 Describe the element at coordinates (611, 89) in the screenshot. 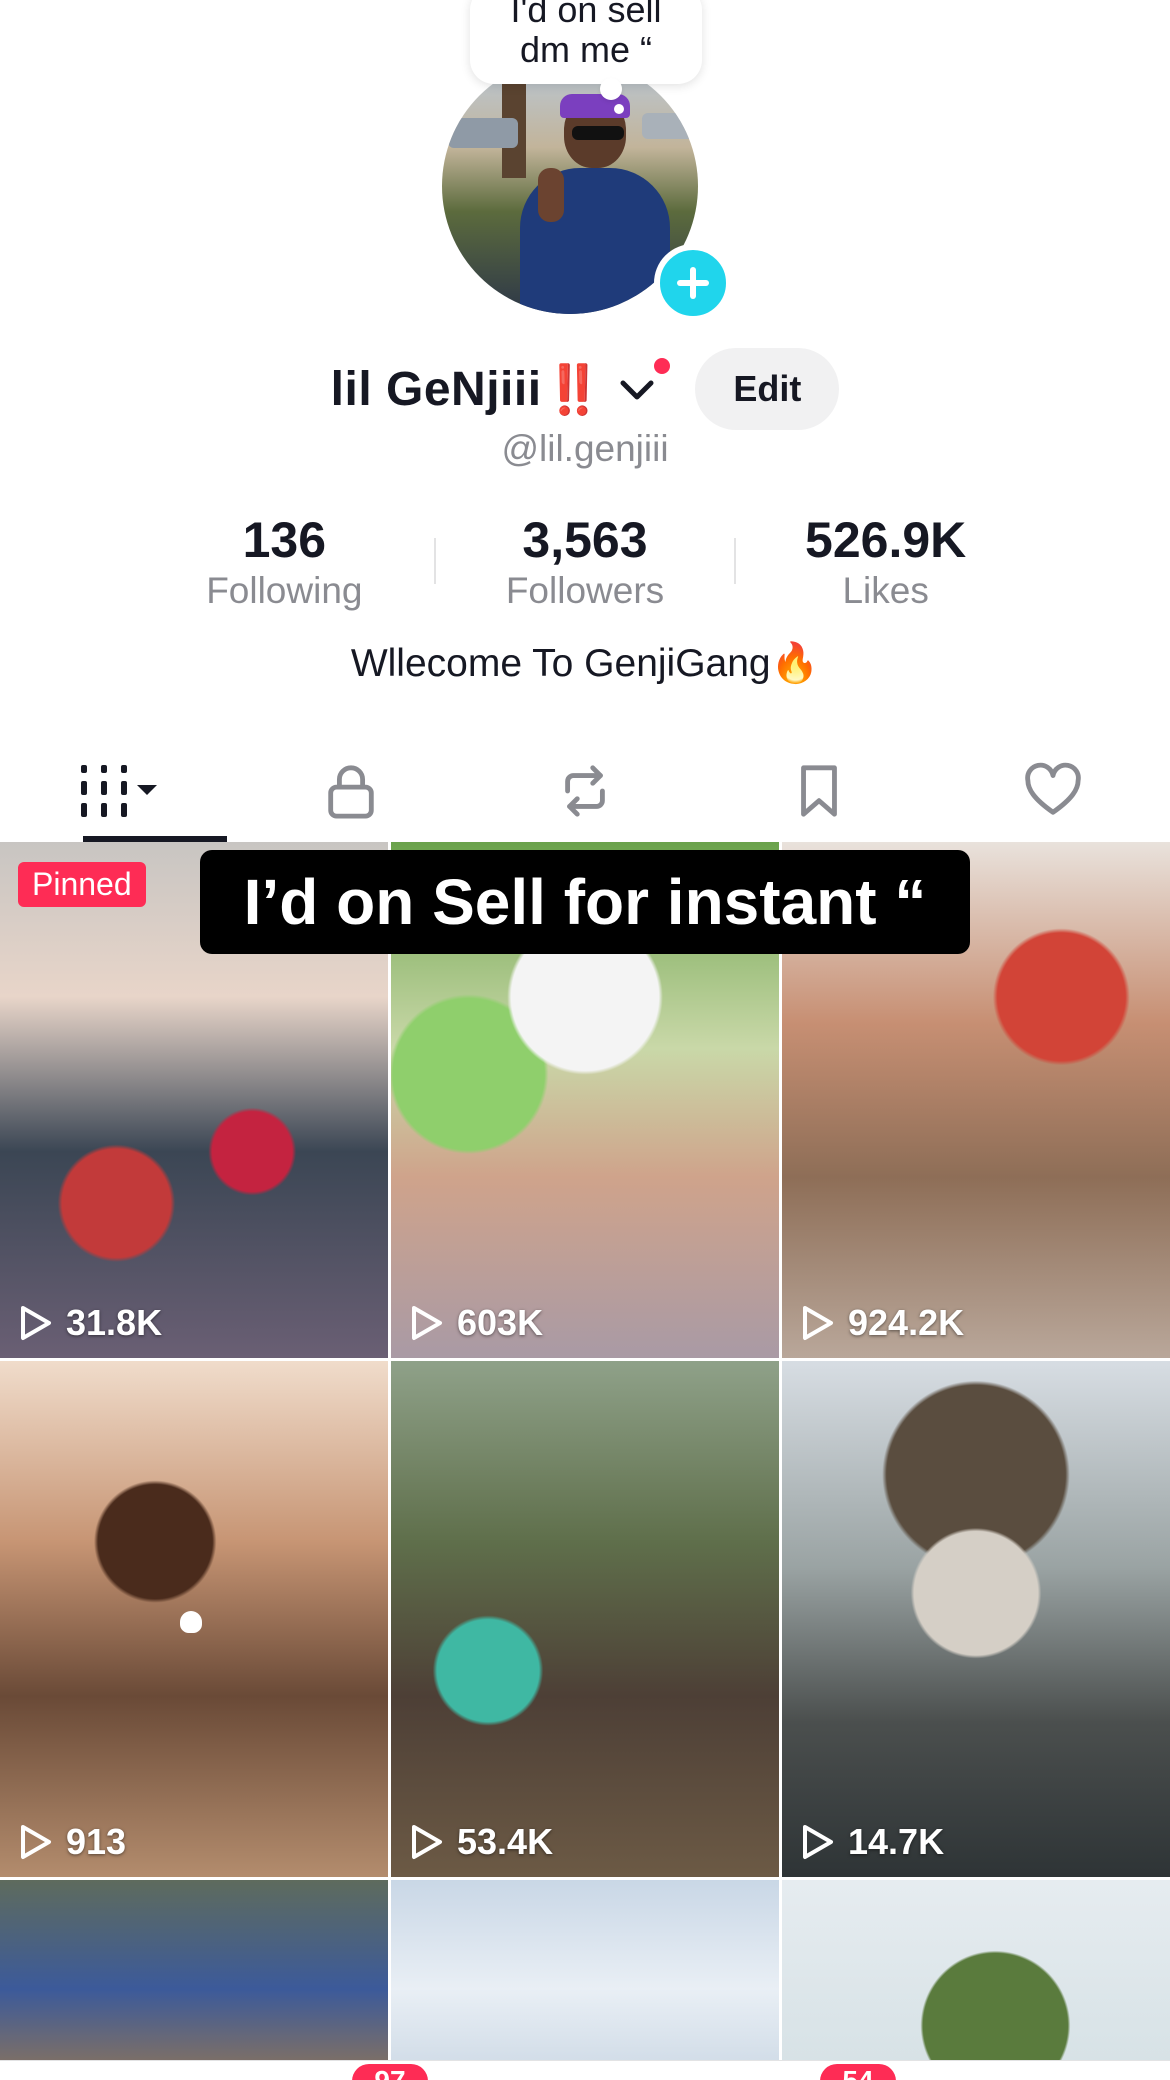

I see `note-tail` at that location.